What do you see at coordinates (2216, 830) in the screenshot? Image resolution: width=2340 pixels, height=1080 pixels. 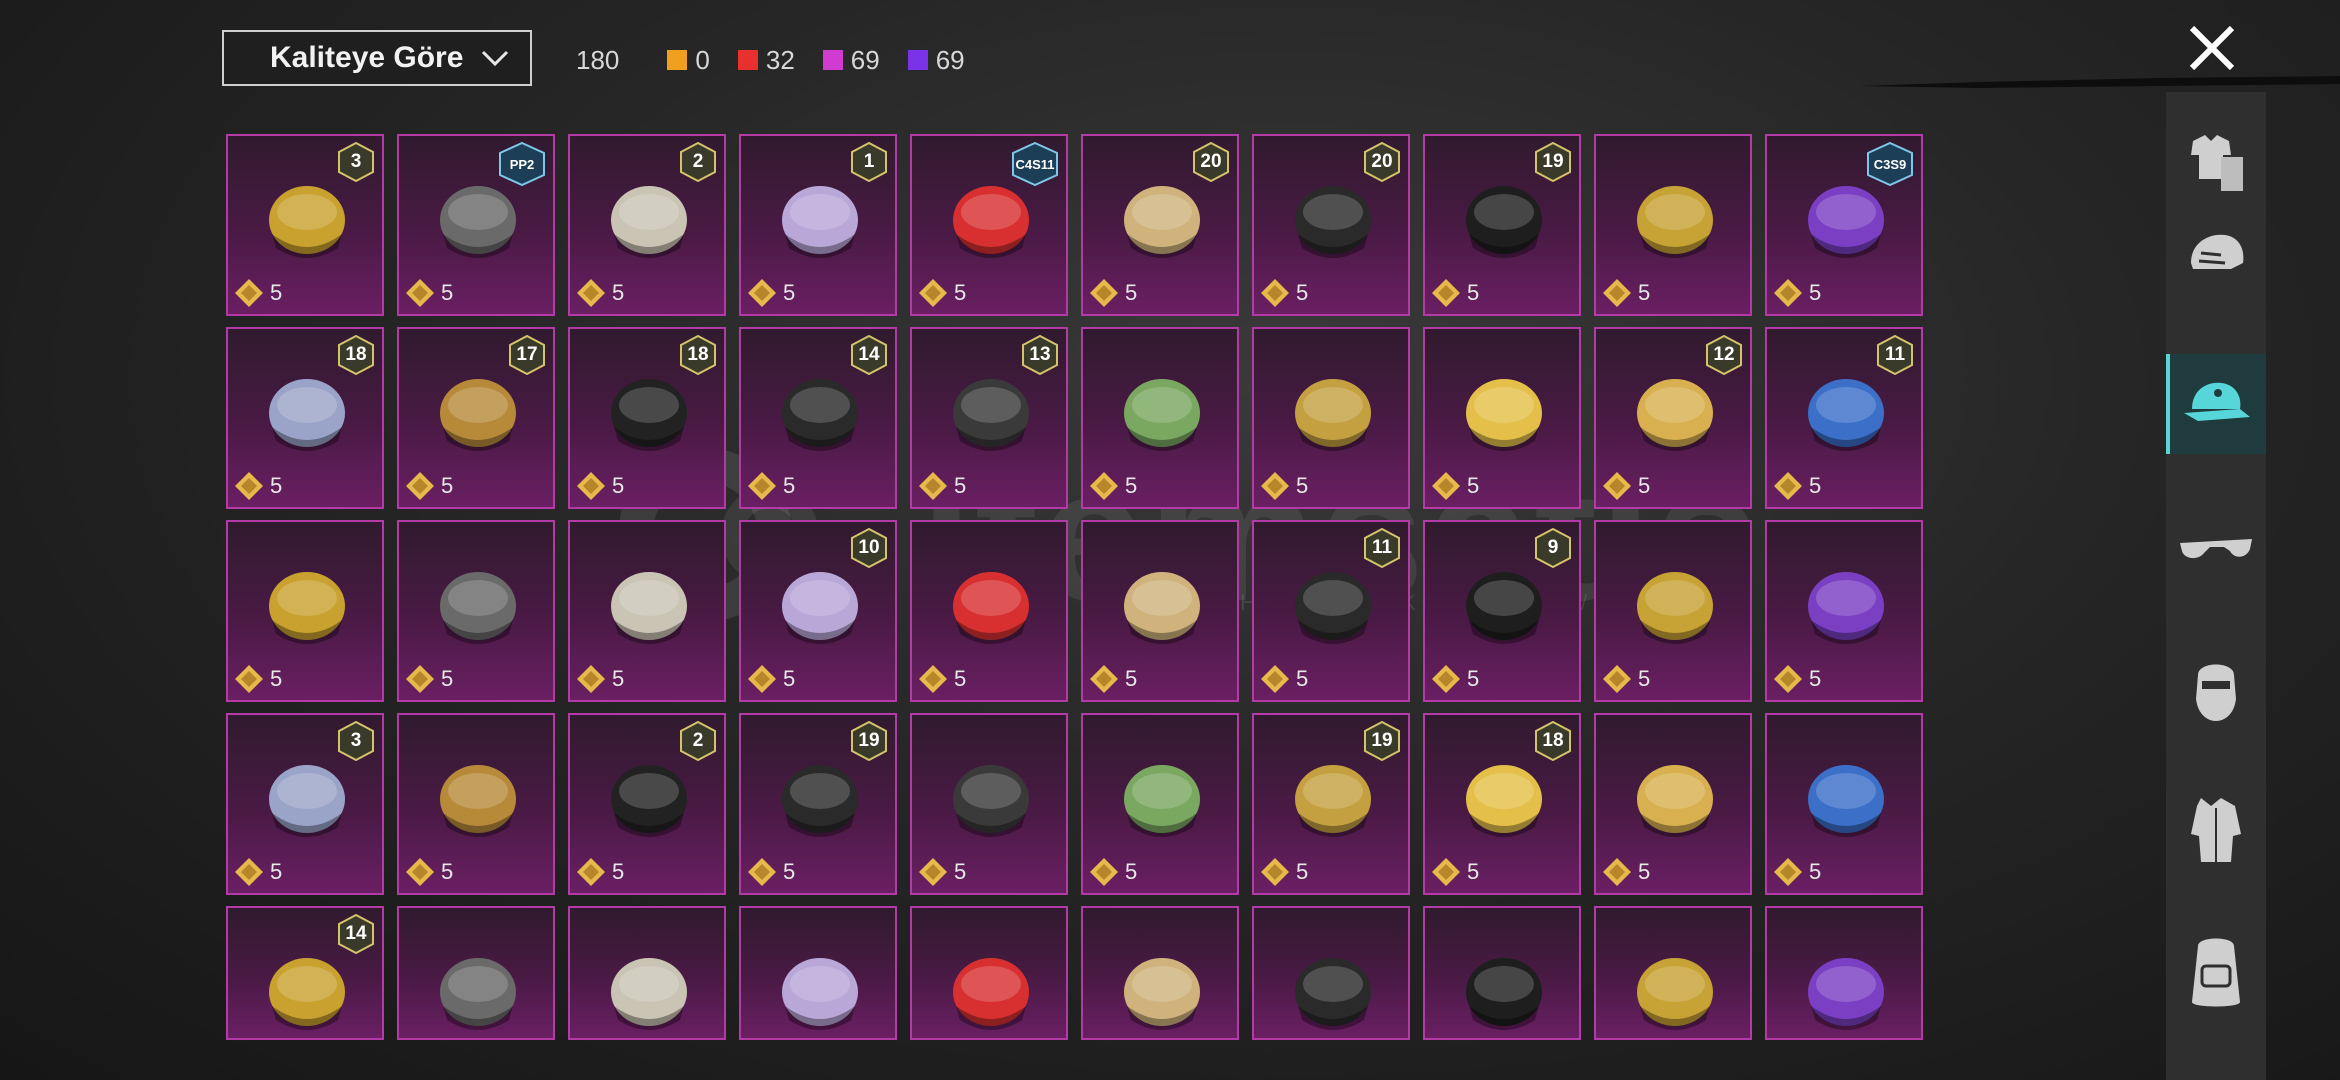 I see `sidebar-item-jacket` at bounding box center [2216, 830].